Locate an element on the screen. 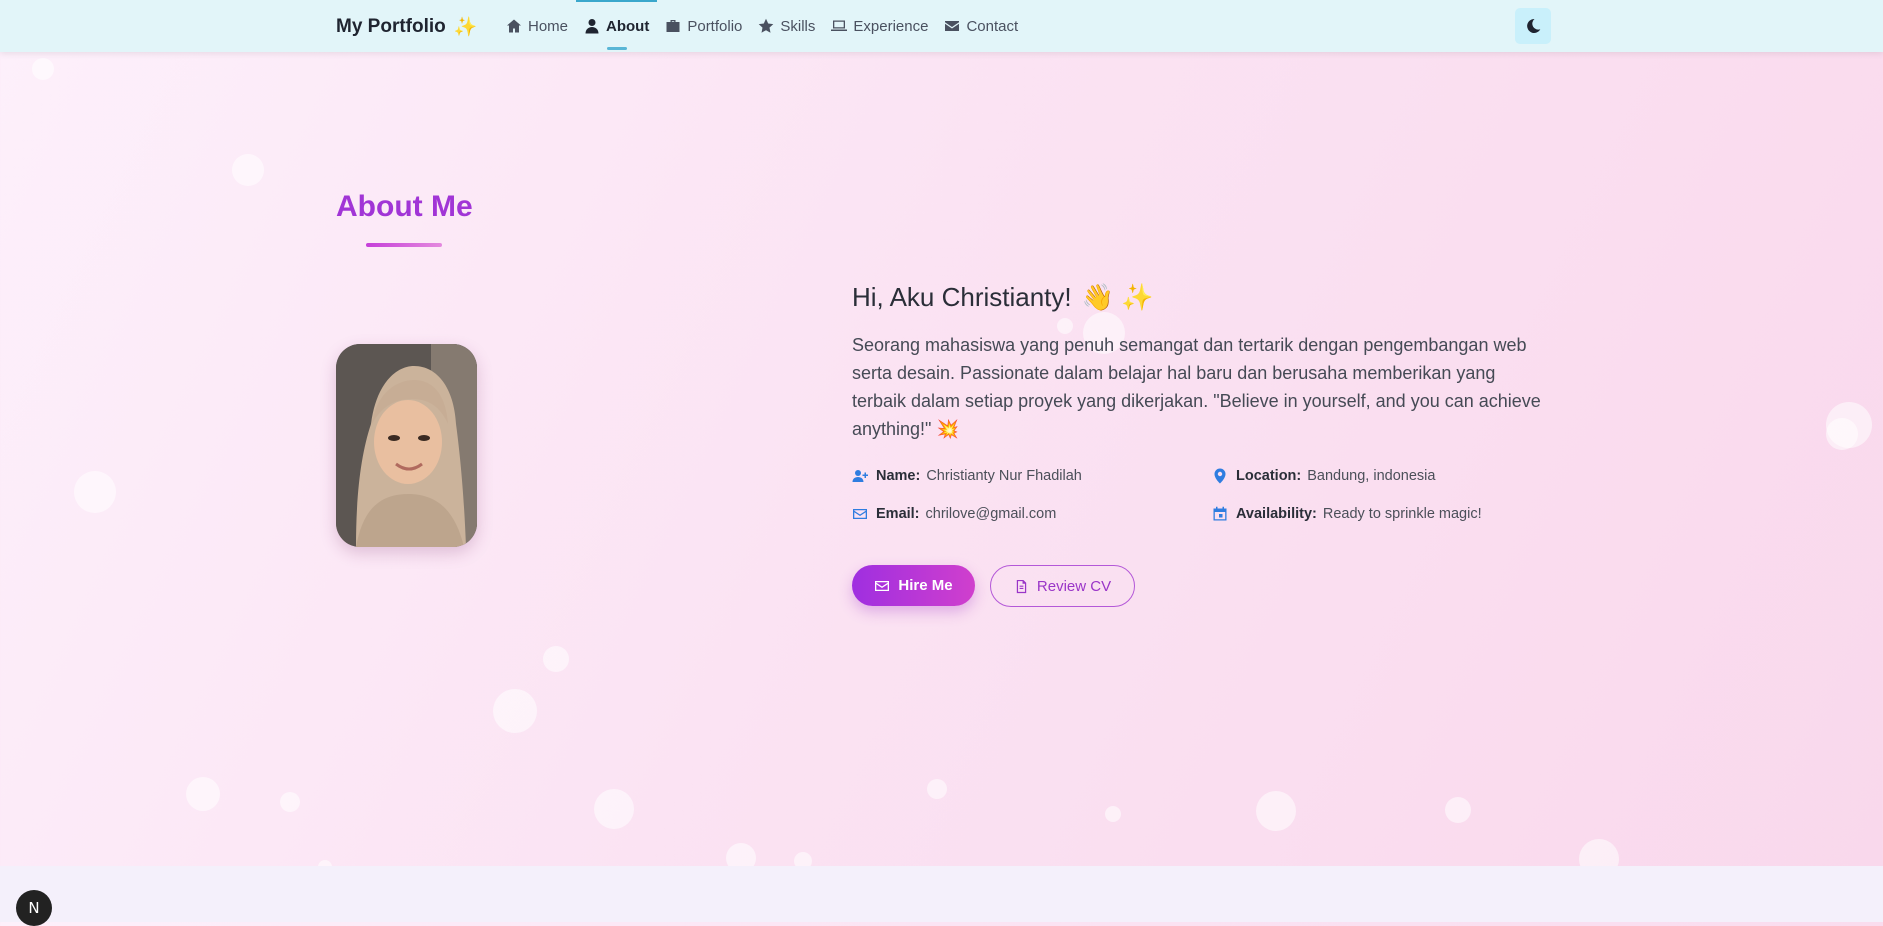 The image size is (1883, 926). nav-item-contact: Contact is located at coordinates (981, 26).